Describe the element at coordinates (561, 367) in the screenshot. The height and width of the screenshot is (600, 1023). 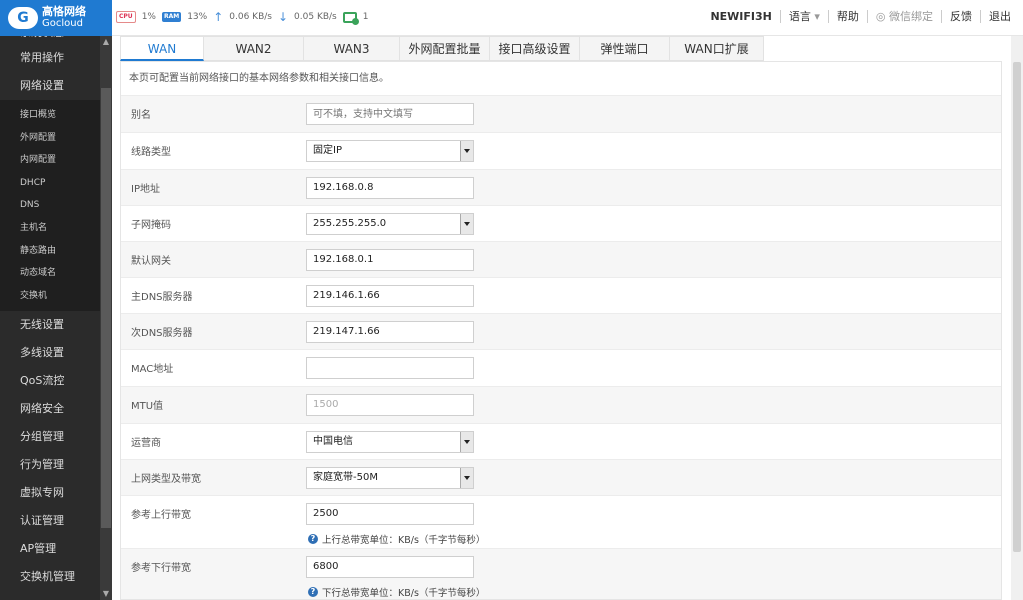
I see `row-mac: MAC地址` at that location.